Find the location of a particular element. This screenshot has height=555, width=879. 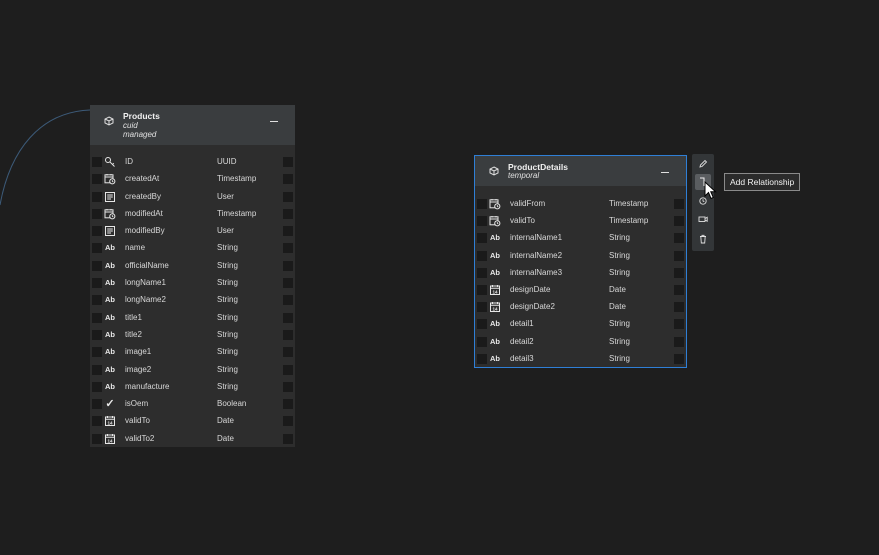

field-row: ID UUID is located at coordinates (192, 162).